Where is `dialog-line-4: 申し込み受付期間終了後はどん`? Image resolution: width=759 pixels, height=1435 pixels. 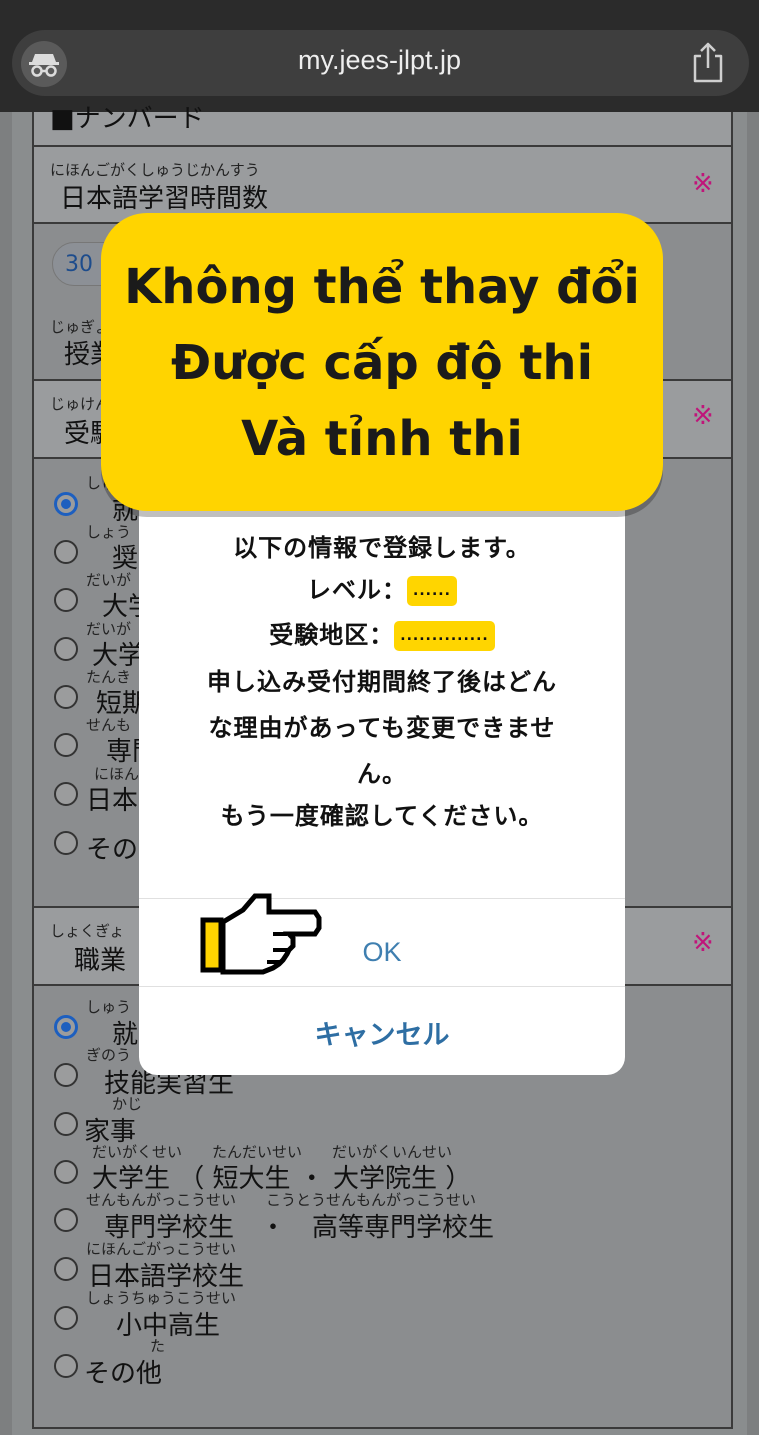
dialog-line-4: 申し込み受付期間終了後はどん is located at coordinates (382, 682).